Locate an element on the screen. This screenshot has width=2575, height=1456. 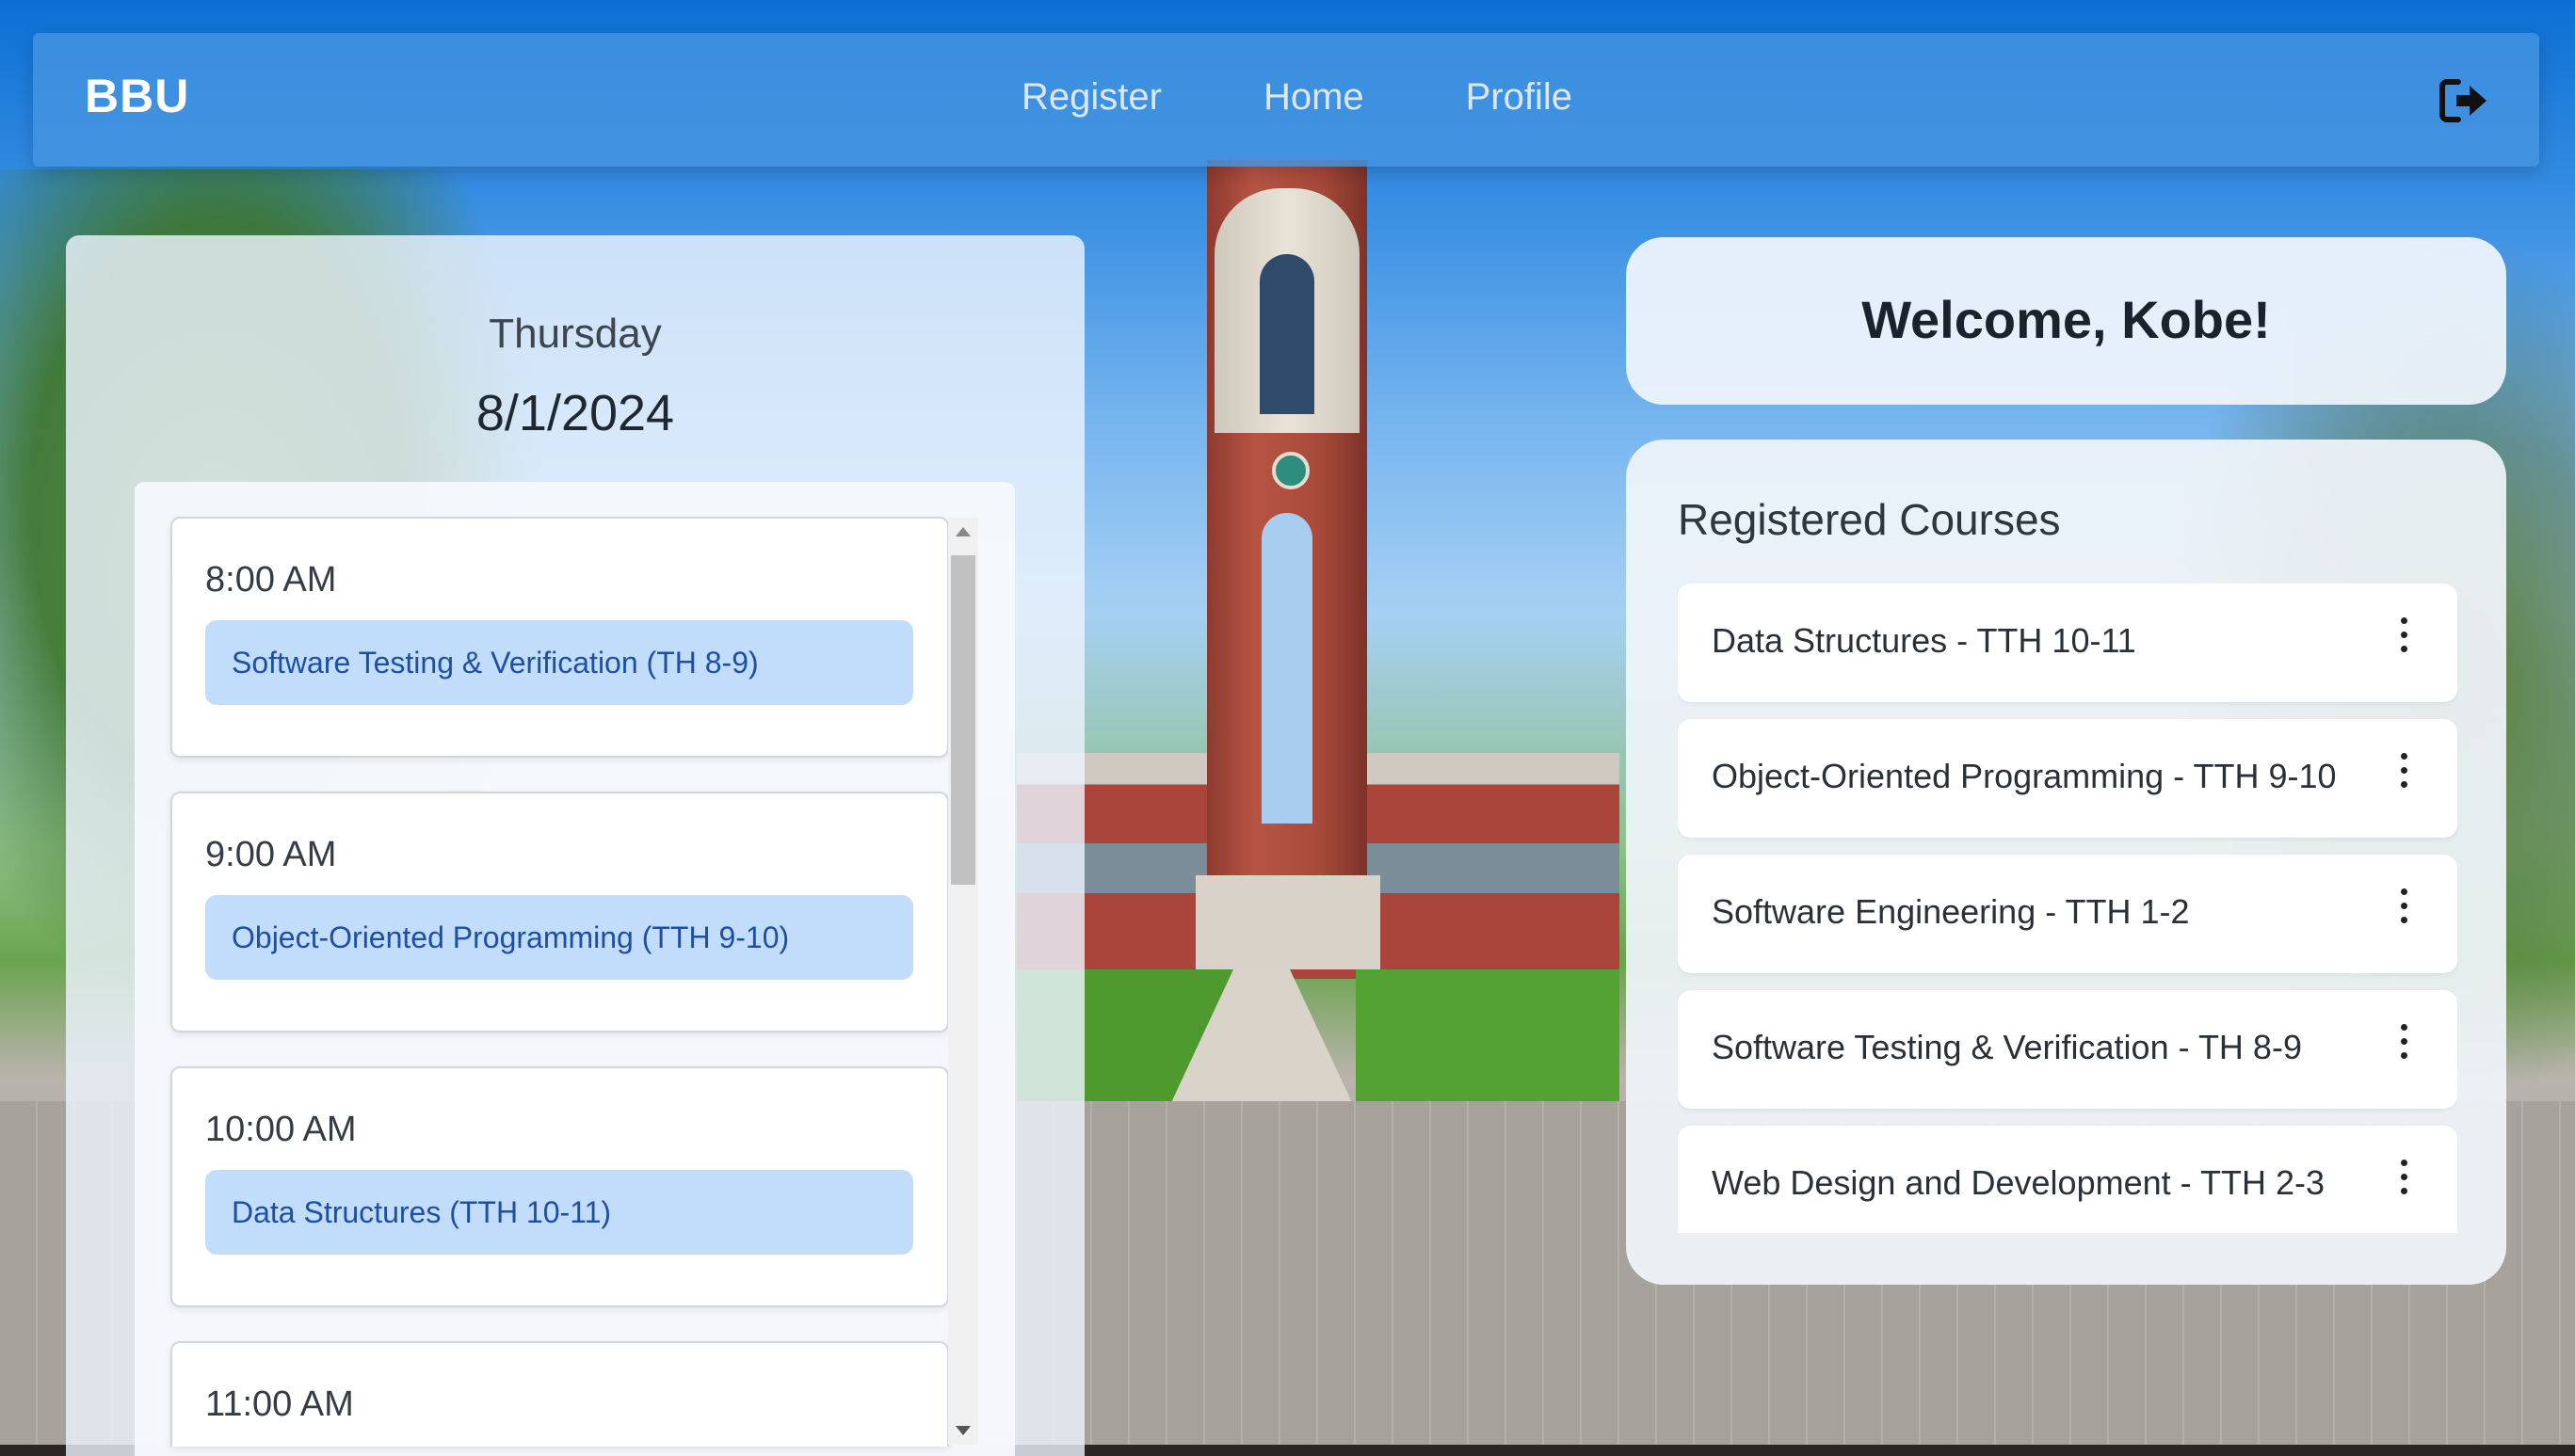
nav-link-home: Home is located at coordinates (1313, 97).